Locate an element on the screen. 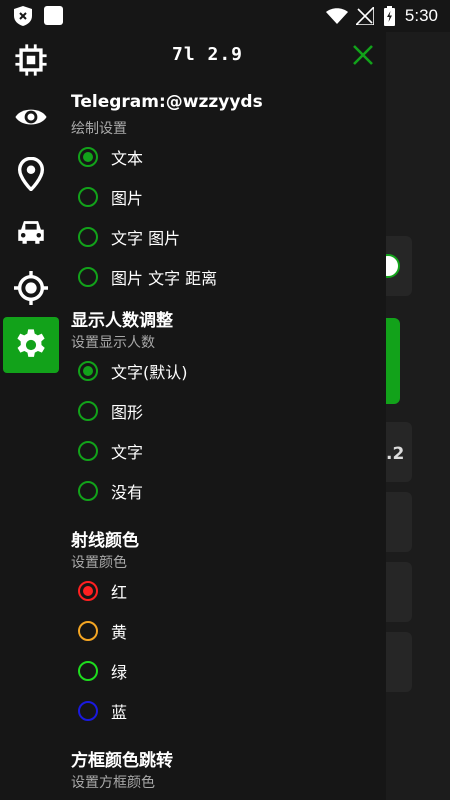  panel-title: 7l 2.9 is located at coordinates (208, 54).